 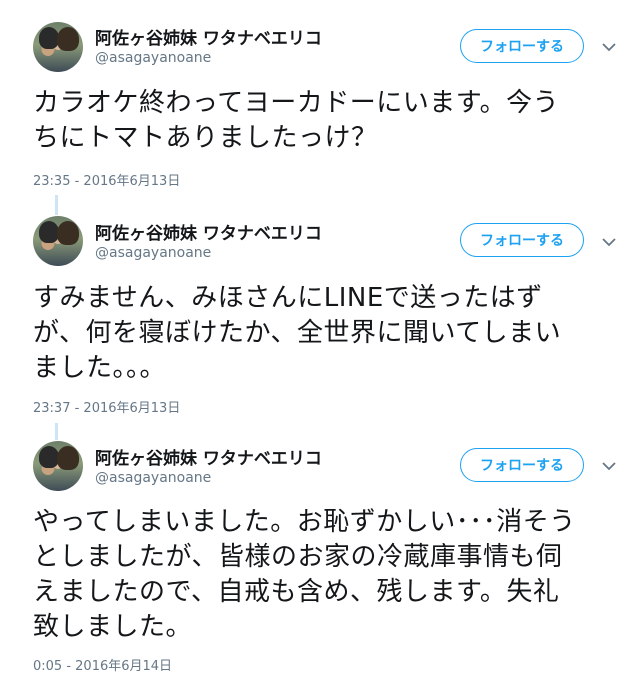 What do you see at coordinates (100, 368) in the screenshot?
I see `tweet-text-line: ました。。。` at bounding box center [100, 368].